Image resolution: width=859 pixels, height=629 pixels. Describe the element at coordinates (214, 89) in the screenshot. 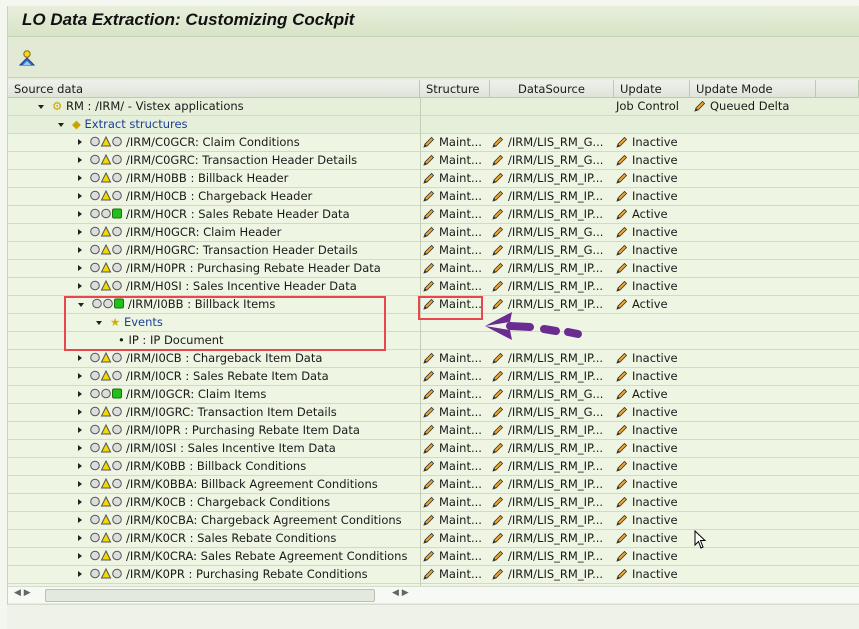

I see `column-header-source-data: Source data` at that location.